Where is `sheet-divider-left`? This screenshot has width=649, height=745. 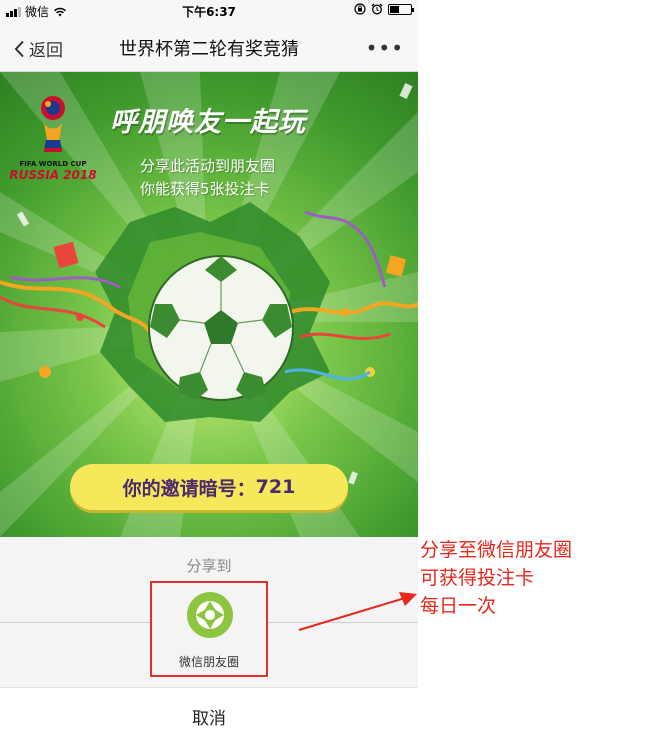 sheet-divider-left is located at coordinates (75, 622).